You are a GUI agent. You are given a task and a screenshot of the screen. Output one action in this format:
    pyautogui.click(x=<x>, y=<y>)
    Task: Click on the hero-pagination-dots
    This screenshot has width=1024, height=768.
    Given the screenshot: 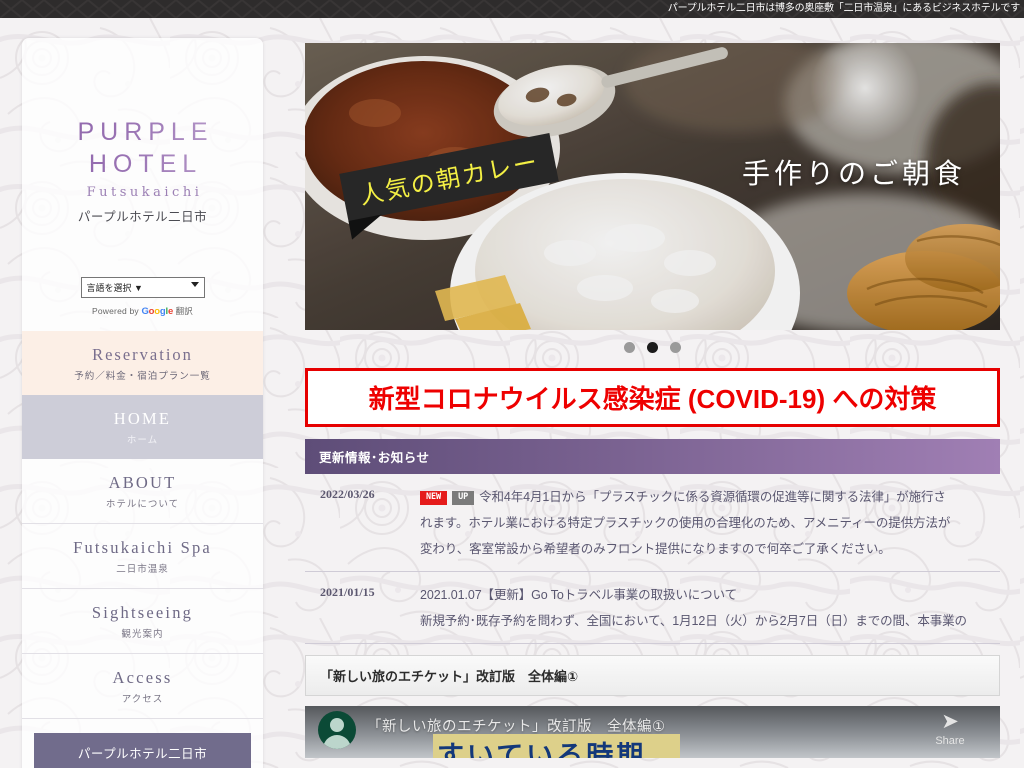 What is the action you would take?
    pyautogui.click(x=652, y=347)
    